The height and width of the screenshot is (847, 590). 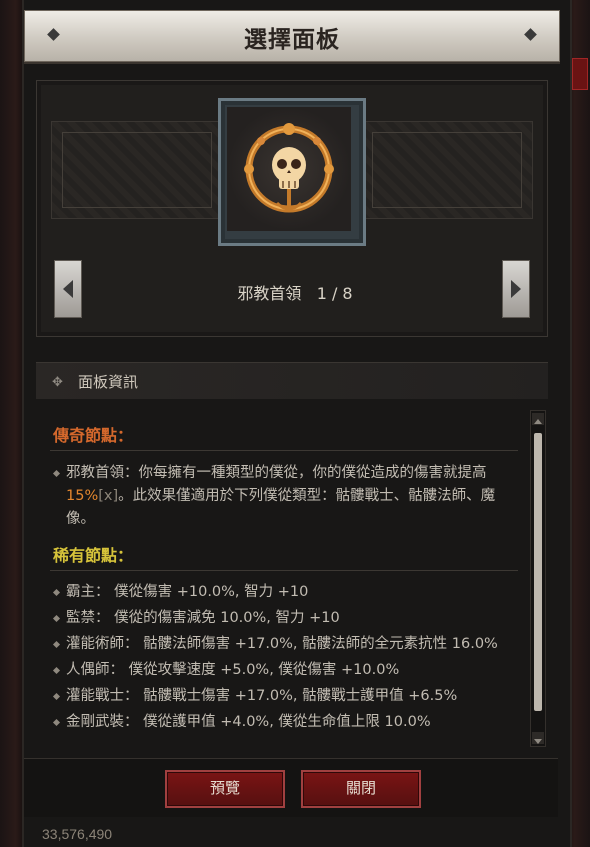 What do you see at coordinates (291, 787) in the screenshot?
I see `footer-bar` at bounding box center [291, 787].